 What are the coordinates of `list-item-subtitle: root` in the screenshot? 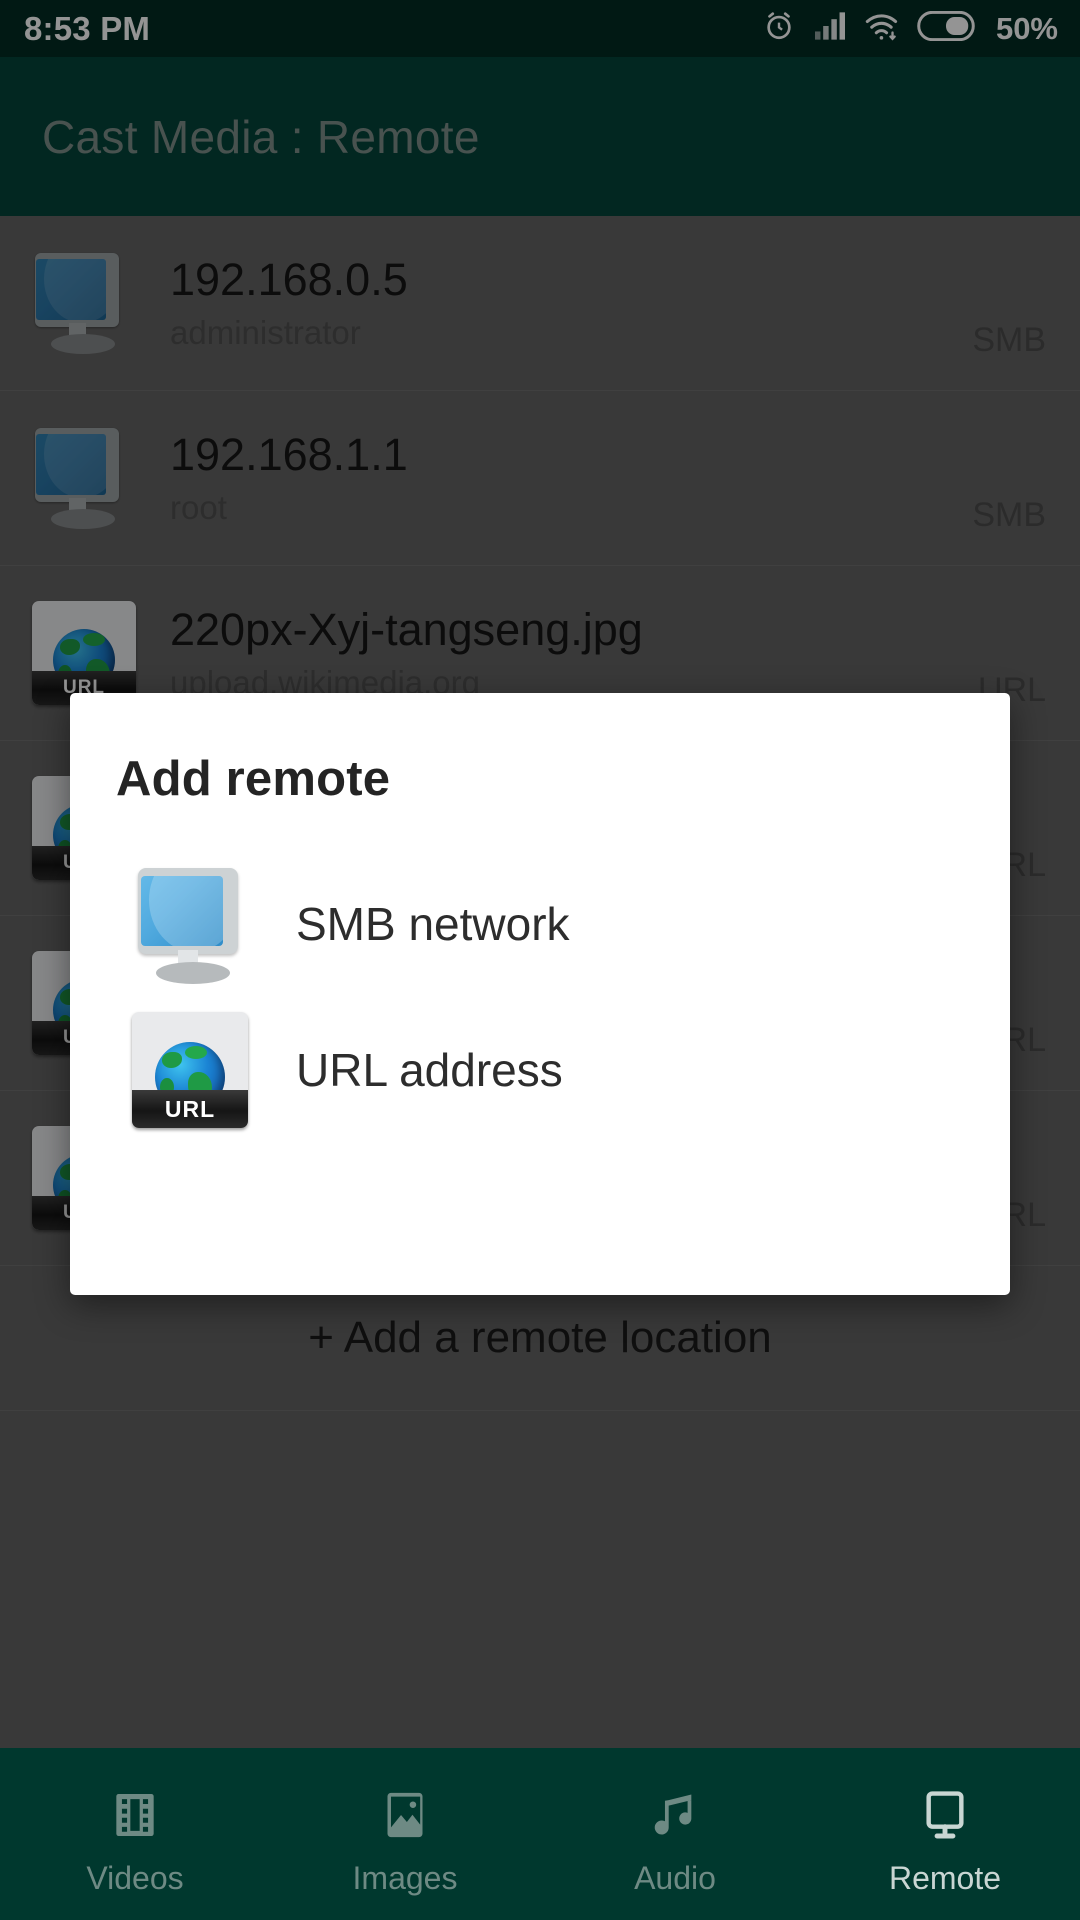 It's located at (198, 507).